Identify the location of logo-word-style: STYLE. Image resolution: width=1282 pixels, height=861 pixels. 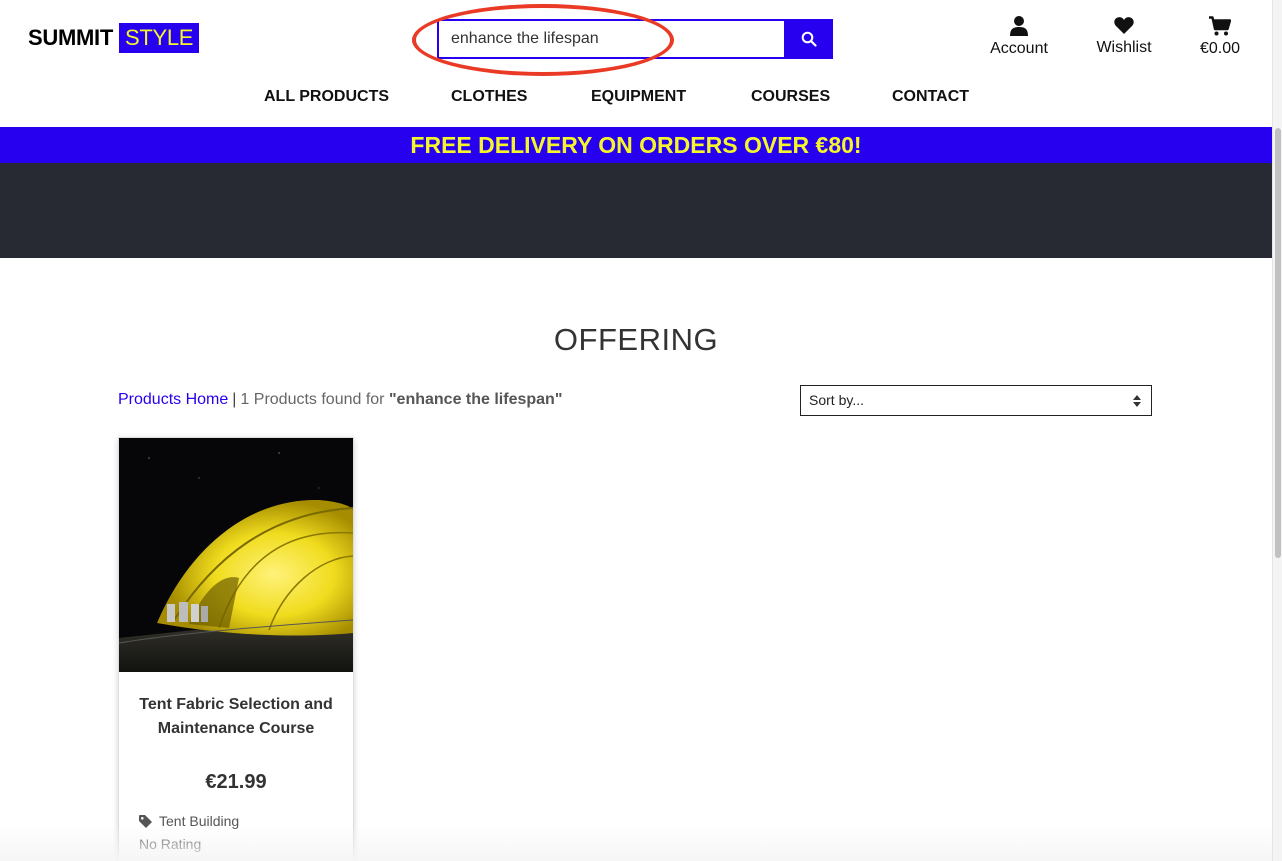
(159, 38).